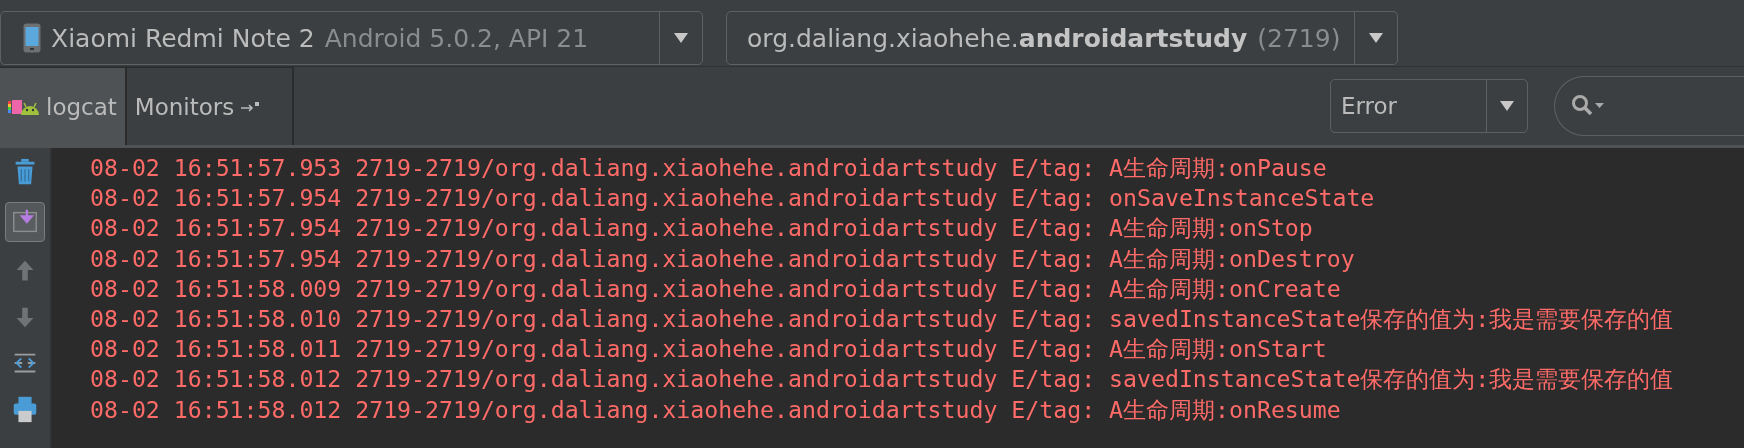 Image resolution: width=1744 pixels, height=448 pixels. Describe the element at coordinates (882, 319) in the screenshot. I see `log-line: 08-02 16:51:58.010 2719-2719/org.daliang.xiaohehe.androidartstudy E/tag: savedInstanceState保存的值为:我是需要保存的值` at that location.